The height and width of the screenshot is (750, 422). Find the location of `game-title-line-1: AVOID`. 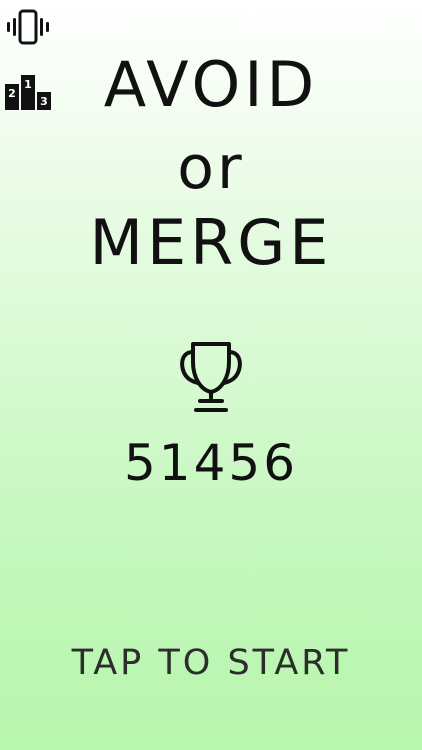

game-title-line-1: AVOID is located at coordinates (211, 84).